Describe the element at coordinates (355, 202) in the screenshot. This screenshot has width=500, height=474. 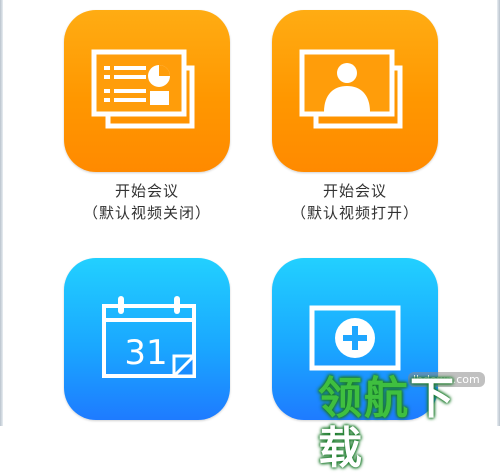
I see `start-meeting-video-on-label: 开始会议 （默认视频打开）` at that location.